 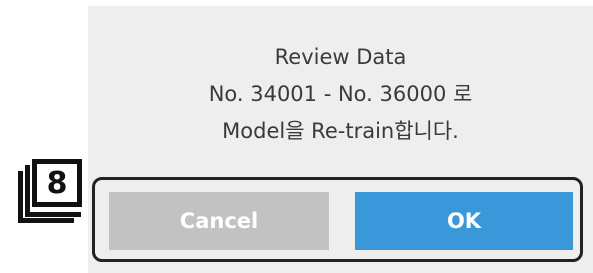 I want to click on cancel-button: Cancel, so click(x=219, y=221).